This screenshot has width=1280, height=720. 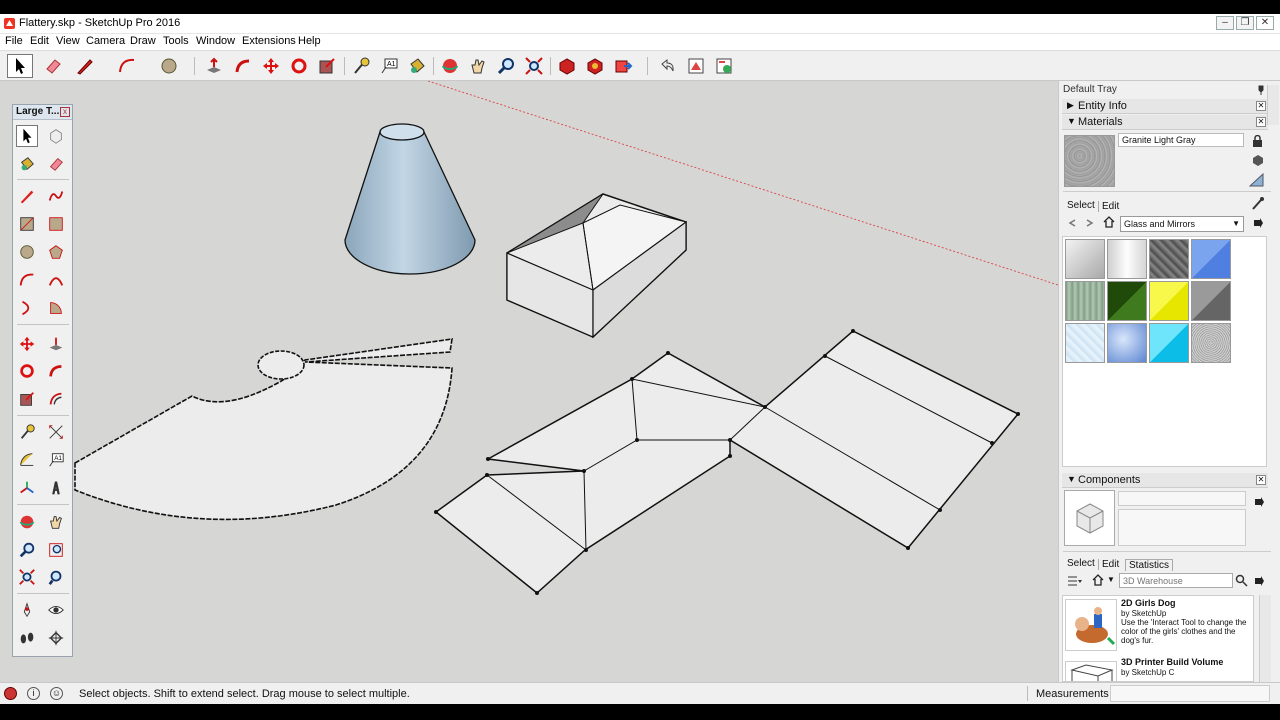 What do you see at coordinates (27, 610) in the screenshot?
I see `lt-position-camera-button` at bounding box center [27, 610].